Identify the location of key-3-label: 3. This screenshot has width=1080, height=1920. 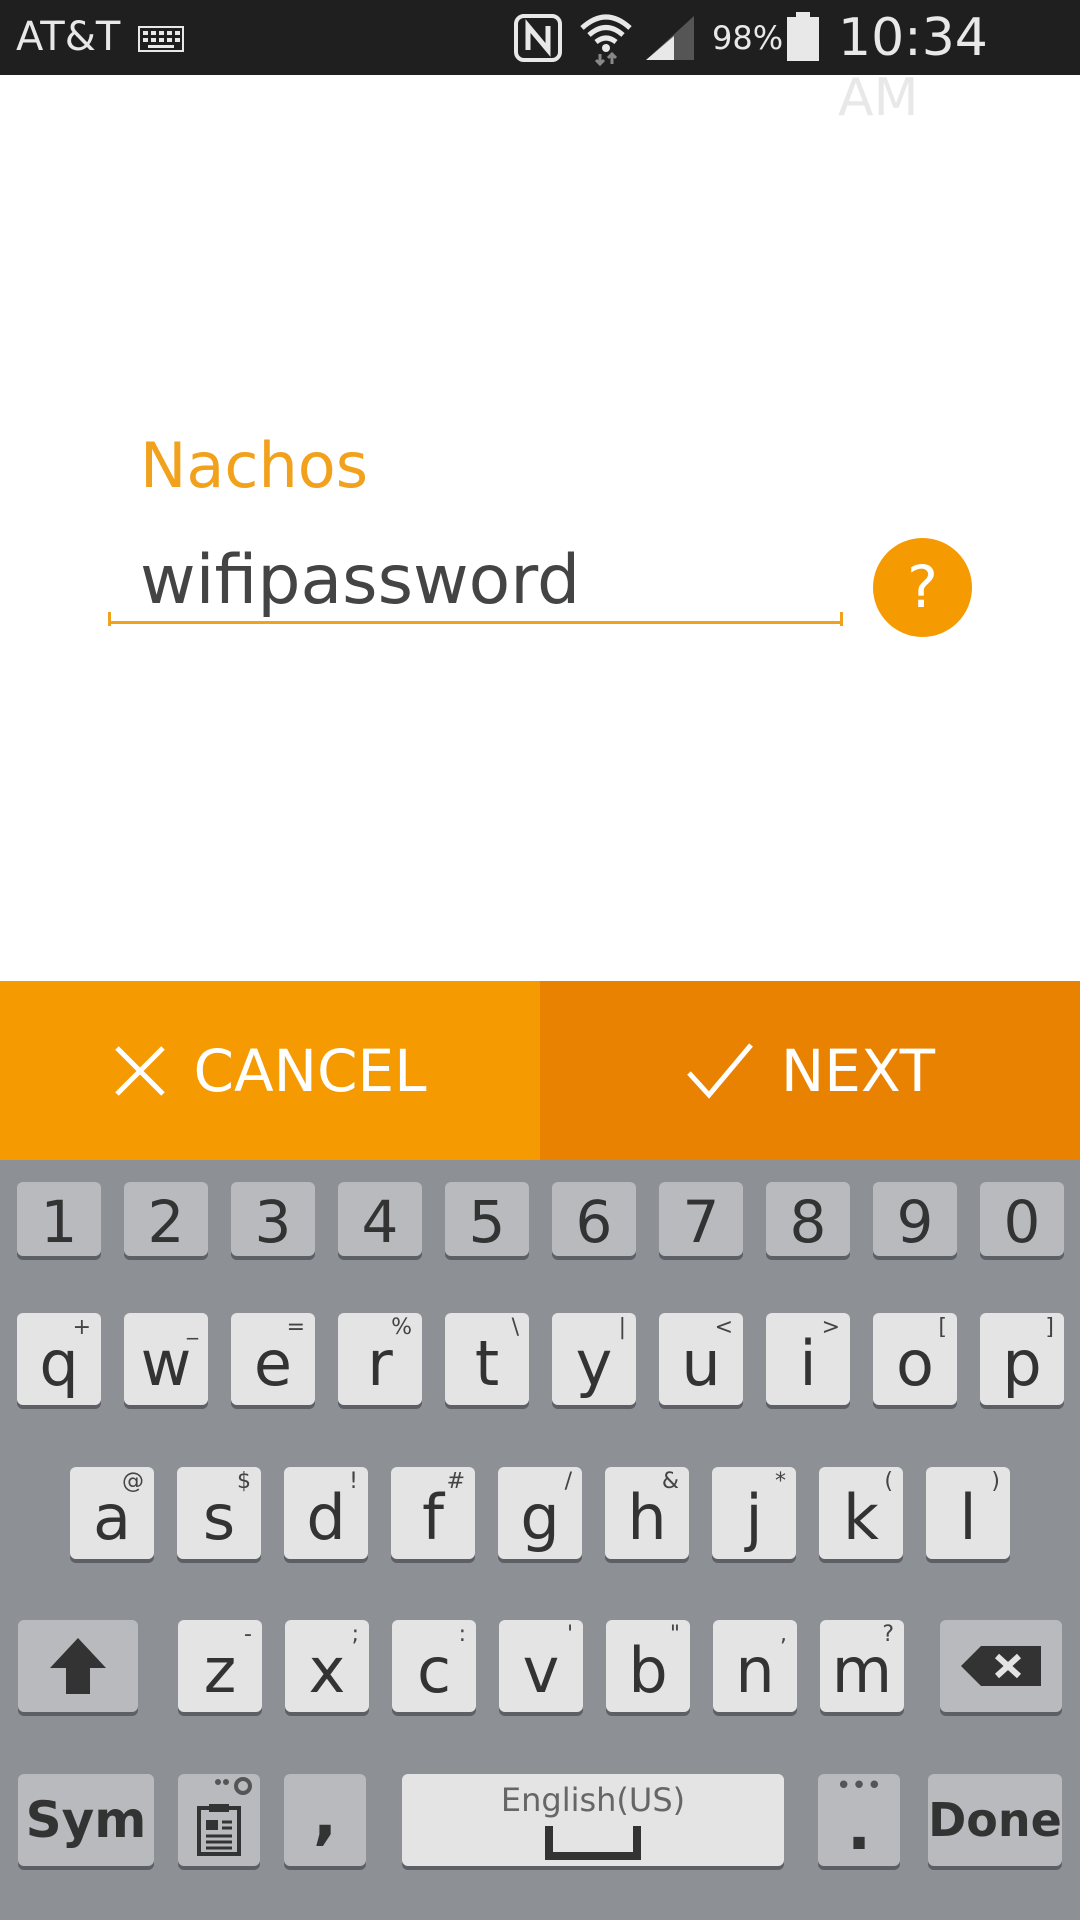
(273, 1222).